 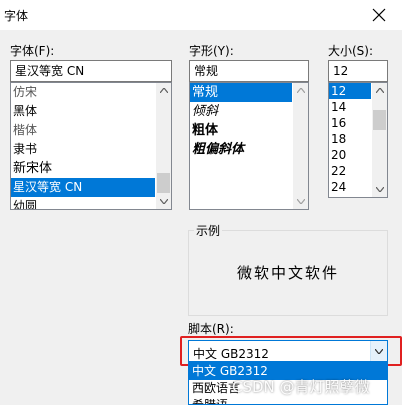 I want to click on font-list-item: 仿宋, so click(x=91, y=92).